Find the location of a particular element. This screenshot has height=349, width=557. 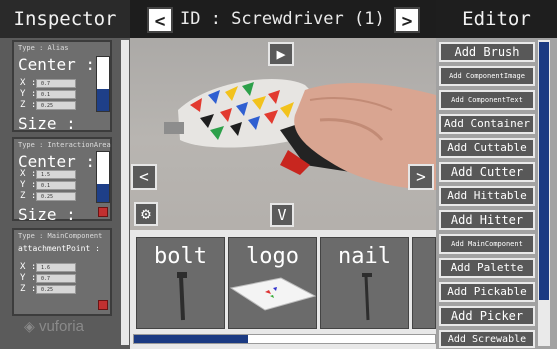

palette-item-nail: nail is located at coordinates (364, 283).